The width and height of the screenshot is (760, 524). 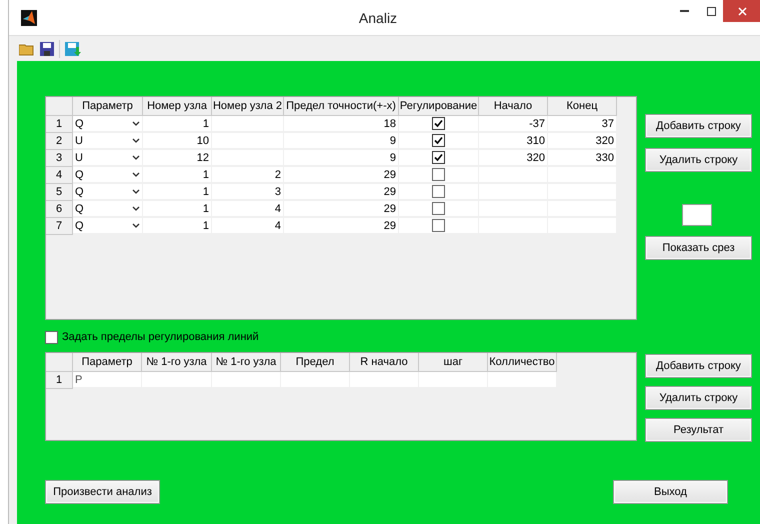 What do you see at coordinates (522, 362) in the screenshot?
I see `column-header: Колличество` at bounding box center [522, 362].